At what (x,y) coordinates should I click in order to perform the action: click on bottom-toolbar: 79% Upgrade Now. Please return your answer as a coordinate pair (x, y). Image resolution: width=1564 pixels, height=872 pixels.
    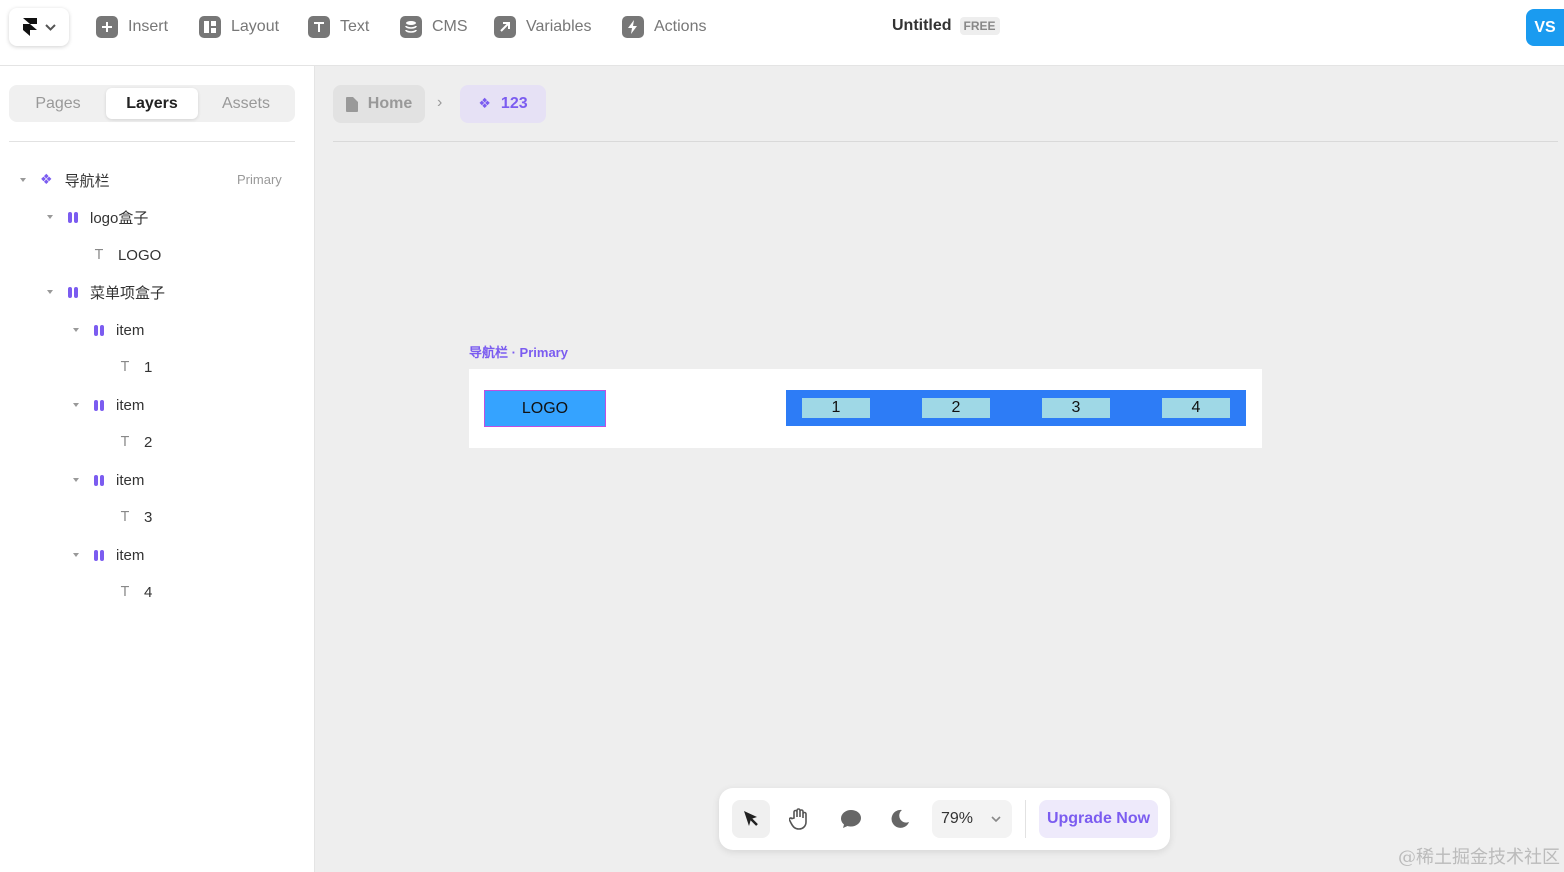
    Looking at the image, I should click on (944, 819).